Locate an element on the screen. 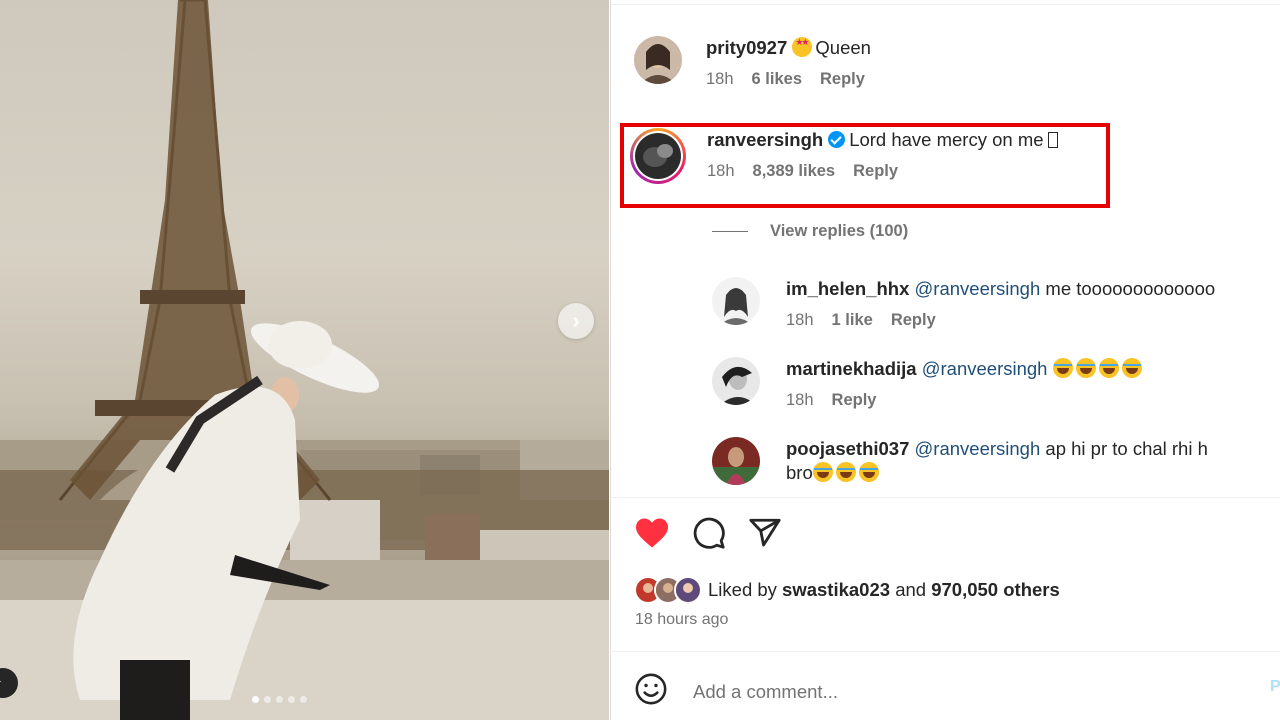  send-icon is located at coordinates (765, 535).